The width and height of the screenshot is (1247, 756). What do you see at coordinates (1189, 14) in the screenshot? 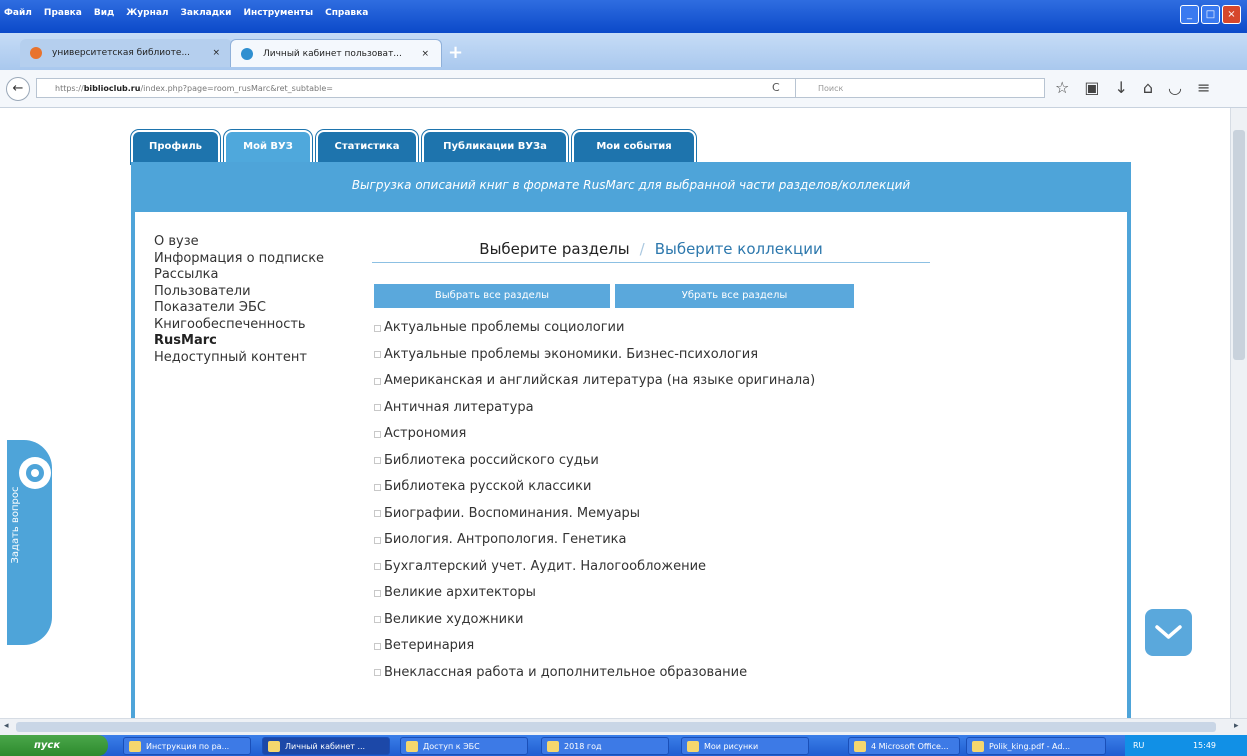
I see `minimize-button: _` at bounding box center [1189, 14].